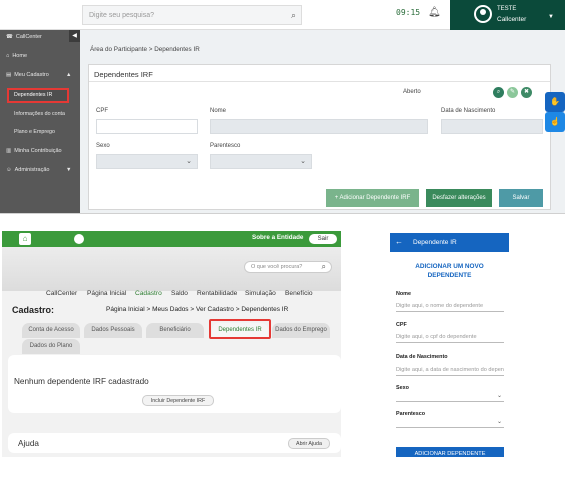  Describe the element at coordinates (277, 237) in the screenshot. I see `sobre-entidade-link: Sobre a Entidade` at that location.